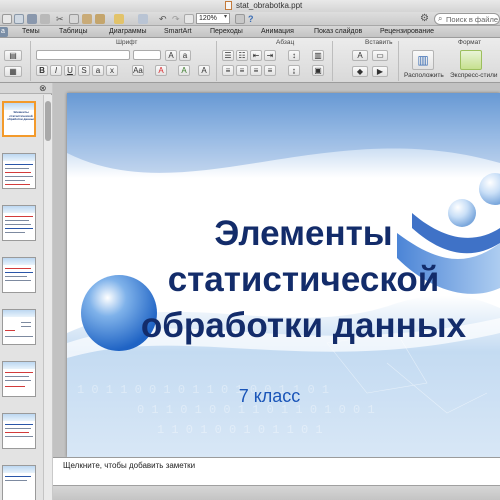 This screenshot has height=500, width=500. Describe the element at coordinates (45, 19) in the screenshot. I see `print-icon` at that location.